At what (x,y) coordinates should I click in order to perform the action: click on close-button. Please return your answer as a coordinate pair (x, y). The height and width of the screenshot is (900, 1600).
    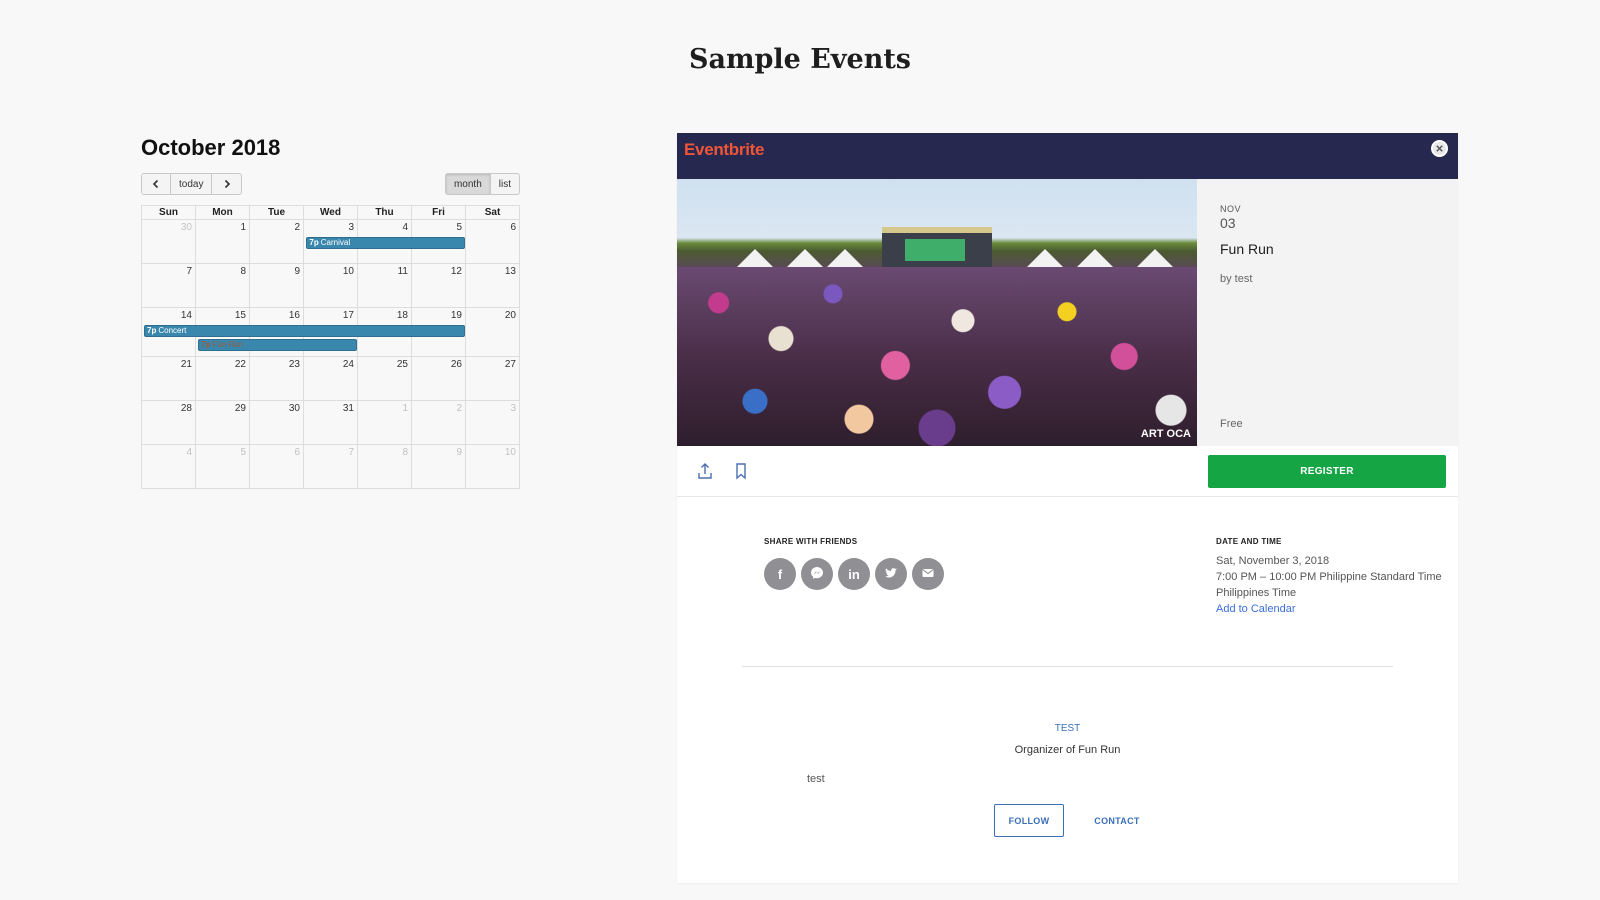
    Looking at the image, I should click on (1439, 148).